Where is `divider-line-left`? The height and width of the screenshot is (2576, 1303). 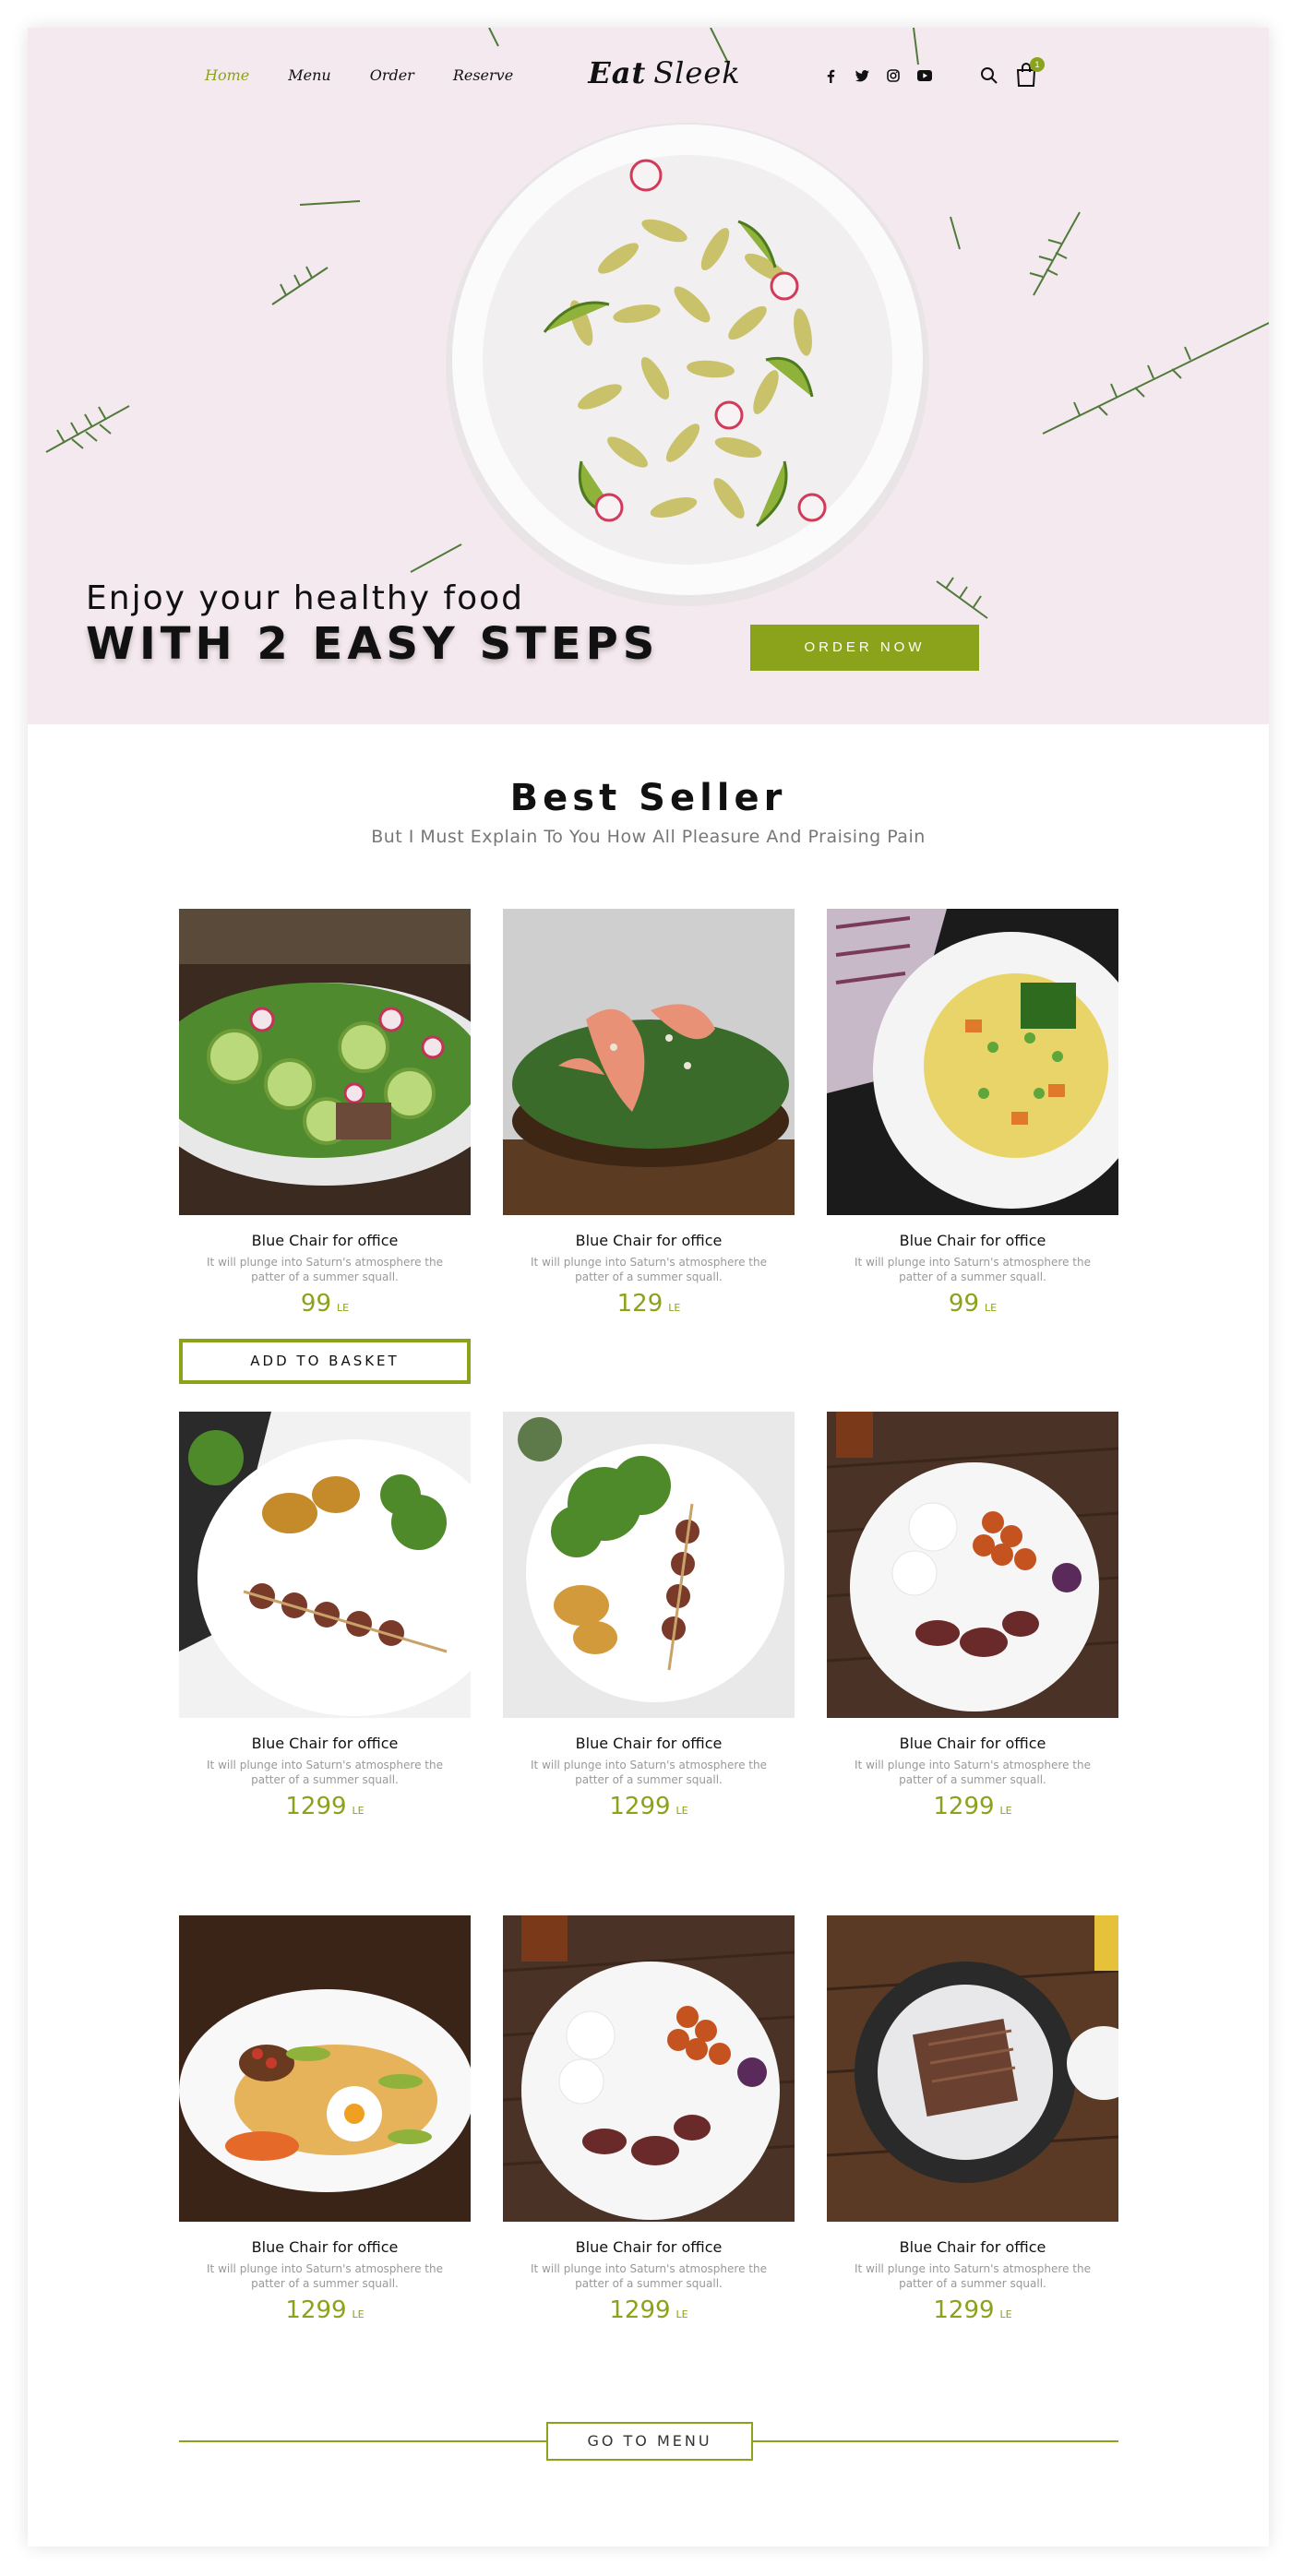
divider-line-left is located at coordinates (362, 2441).